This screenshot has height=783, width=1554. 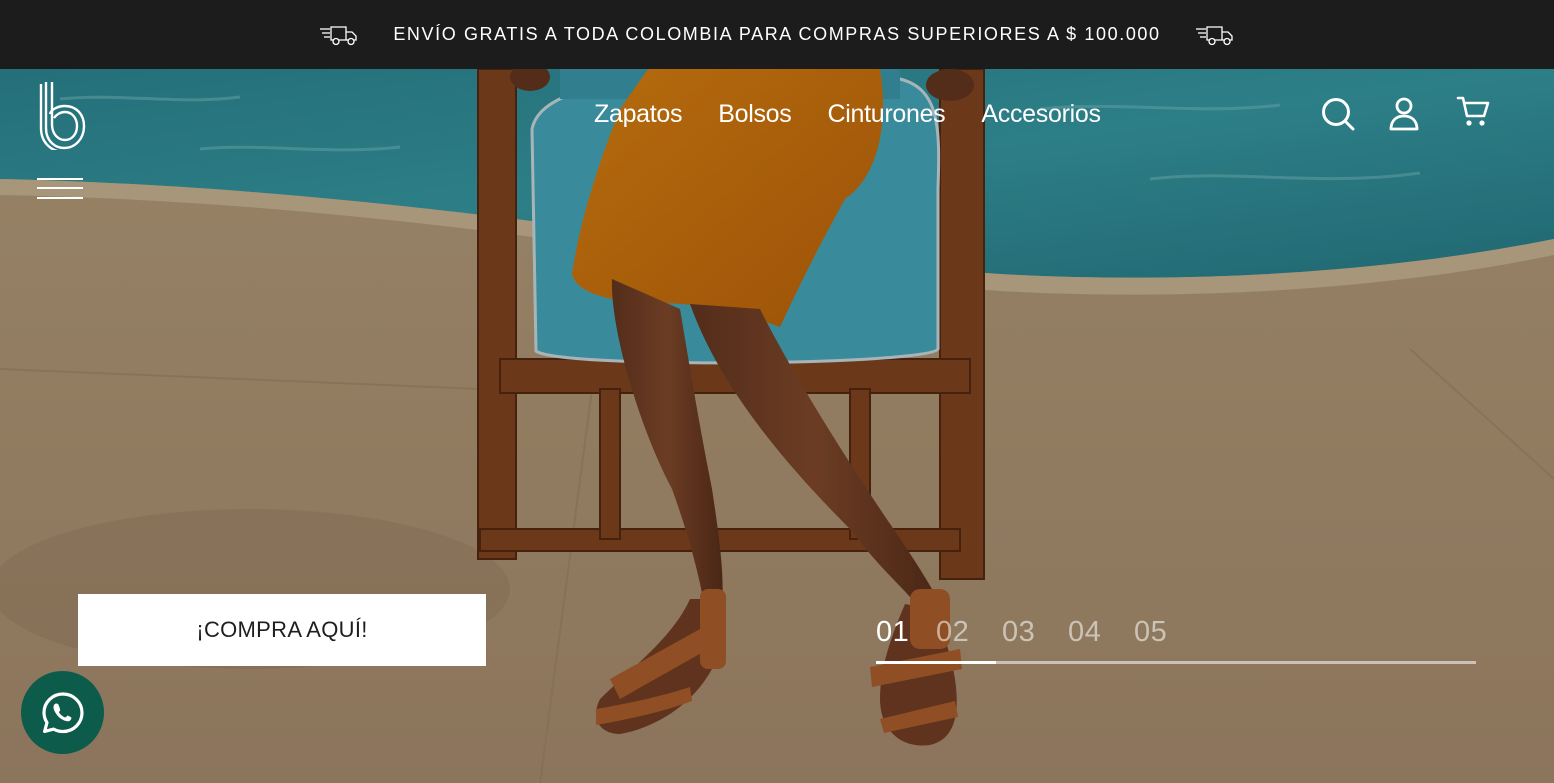 I want to click on slide-number-list: 01 02 03 04 05, so click(x=1176, y=632).